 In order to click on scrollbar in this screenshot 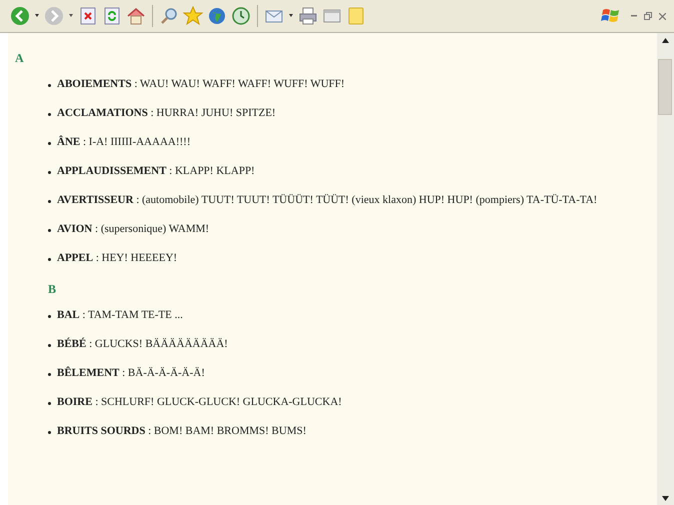, I will do `click(665, 269)`.